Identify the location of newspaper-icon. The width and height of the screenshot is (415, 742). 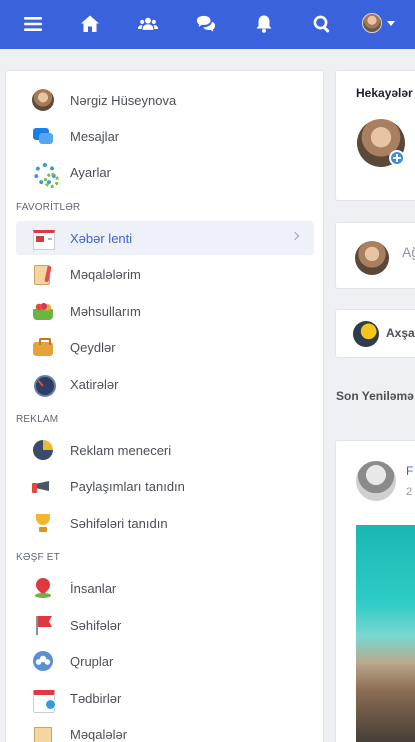
(43, 238).